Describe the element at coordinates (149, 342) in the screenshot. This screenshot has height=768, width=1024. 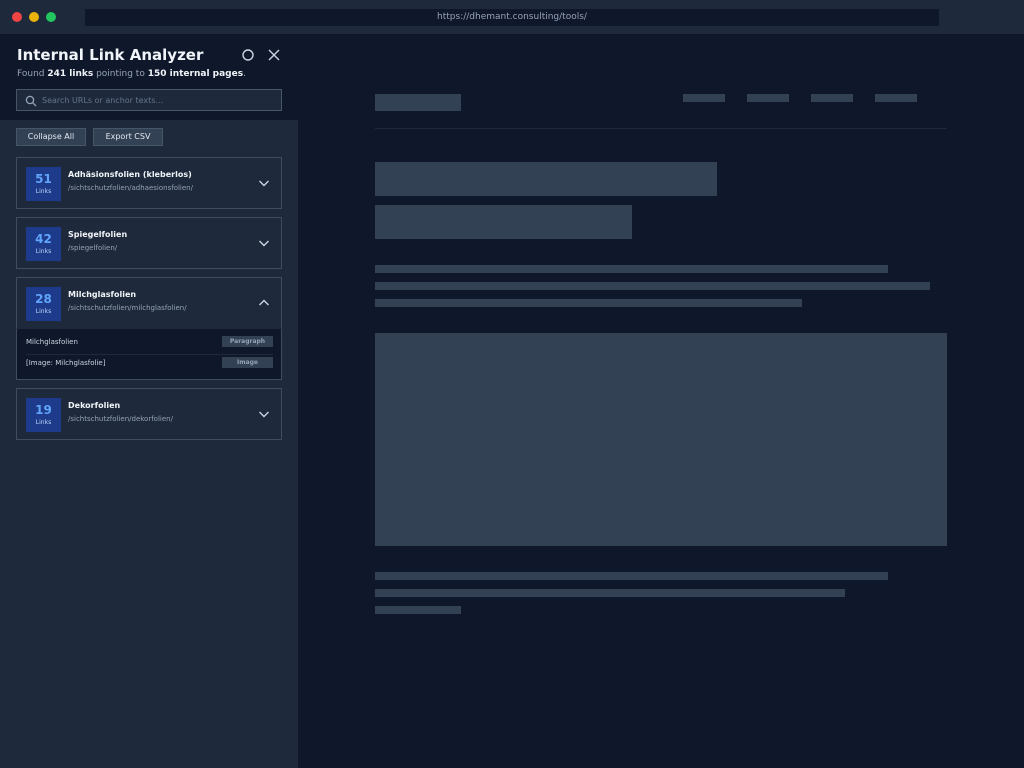
I see `link-row: Milchglasfolien Paragraph` at that location.